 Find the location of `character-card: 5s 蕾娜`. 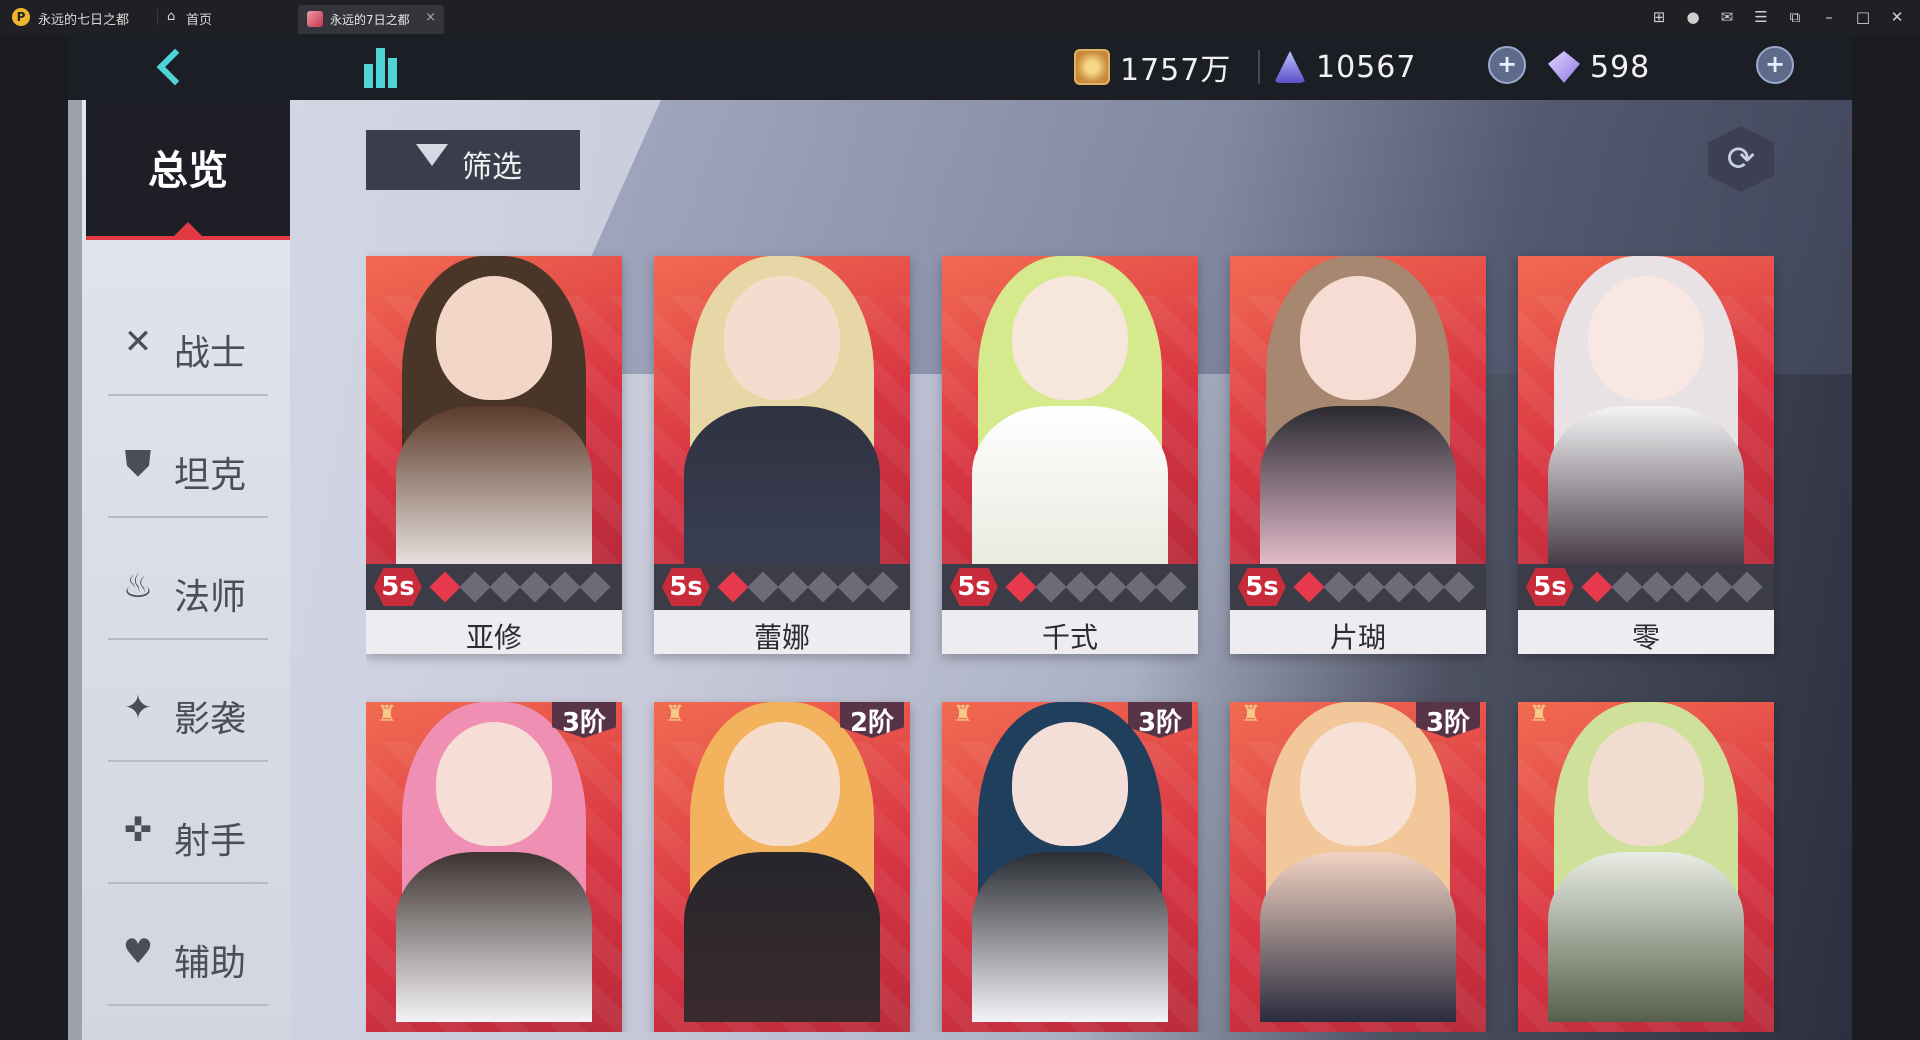

character-card: 5s 蕾娜 is located at coordinates (782, 455).